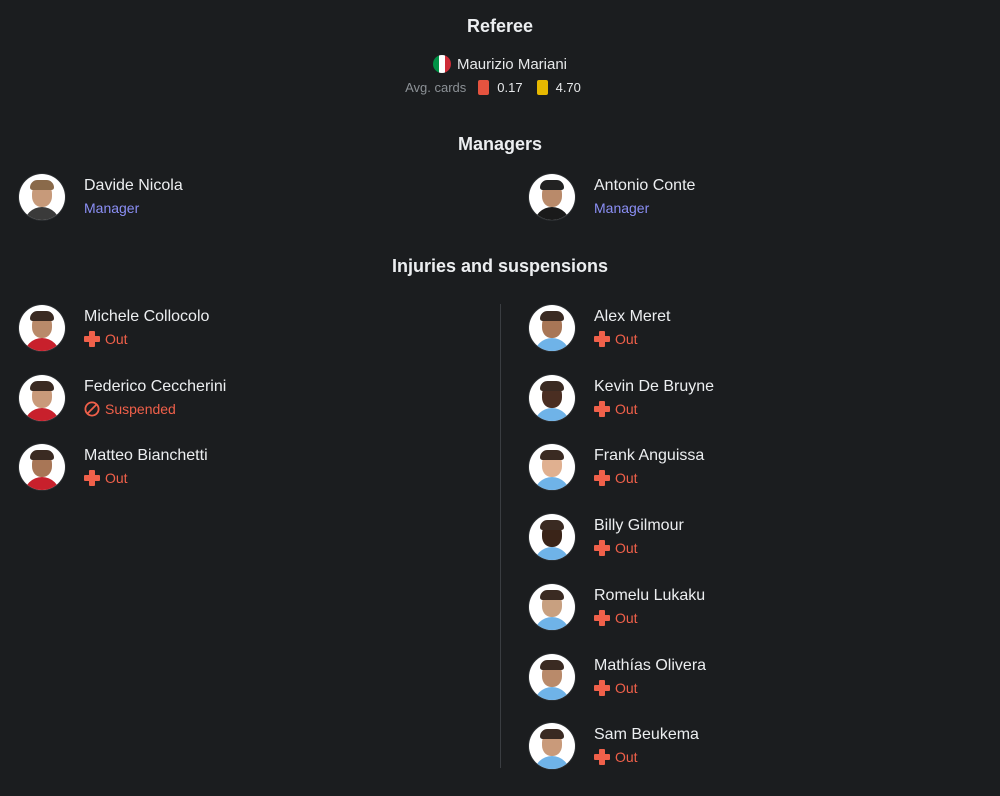 The width and height of the screenshot is (1000, 796). Describe the element at coordinates (155, 386) in the screenshot. I see `player-name: Federico Ceccherini` at that location.